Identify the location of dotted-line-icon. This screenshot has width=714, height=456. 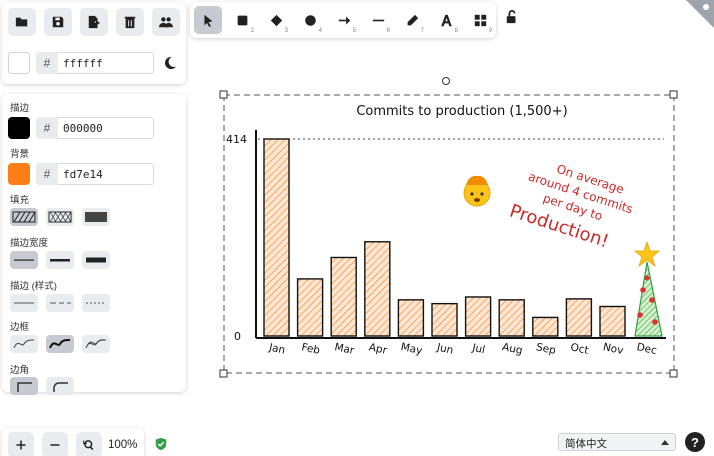
(96, 303).